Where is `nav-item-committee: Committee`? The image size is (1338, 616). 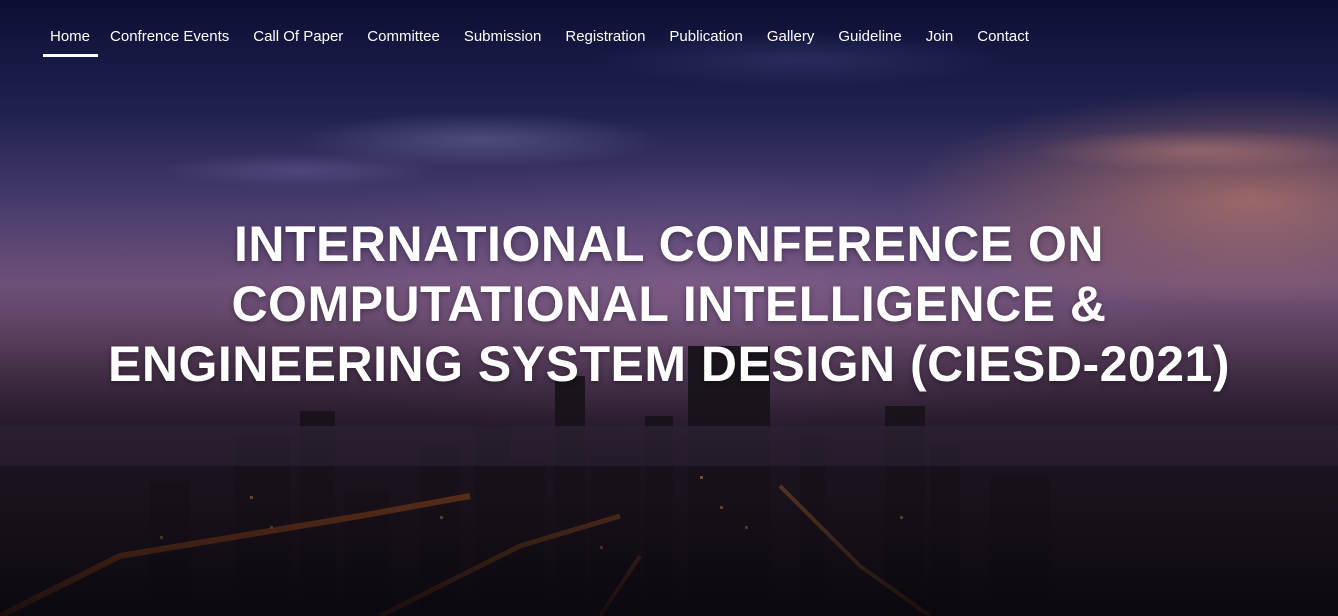 nav-item-committee: Committee is located at coordinates (403, 42).